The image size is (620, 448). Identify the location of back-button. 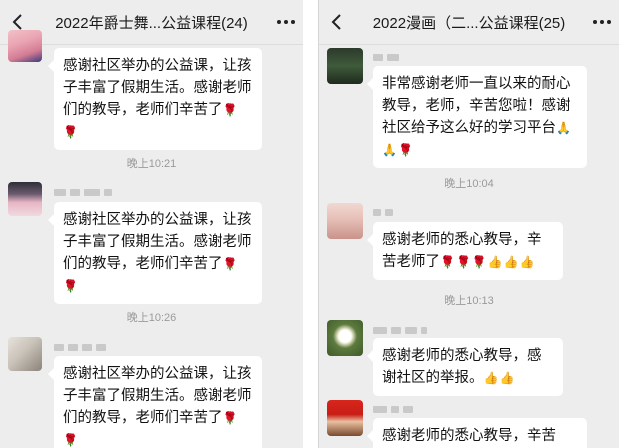
(336, 22).